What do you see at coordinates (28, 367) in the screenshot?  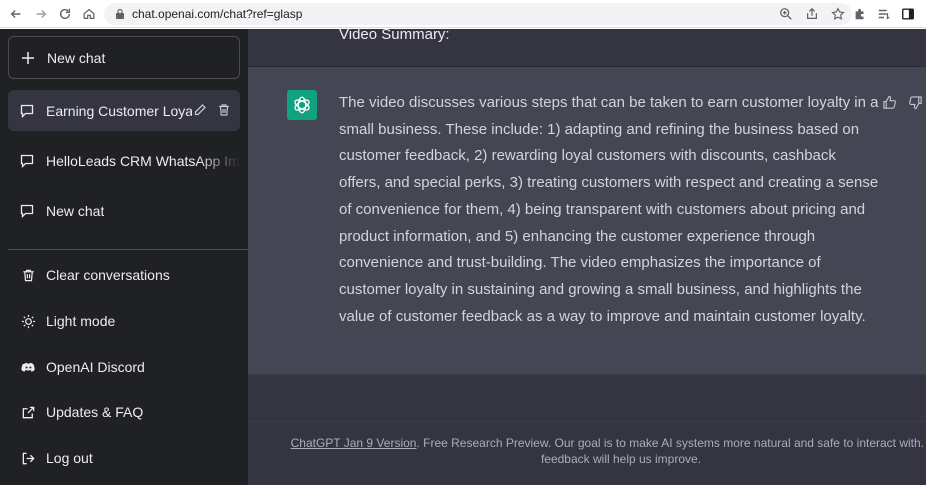 I see `discord-icon` at bounding box center [28, 367].